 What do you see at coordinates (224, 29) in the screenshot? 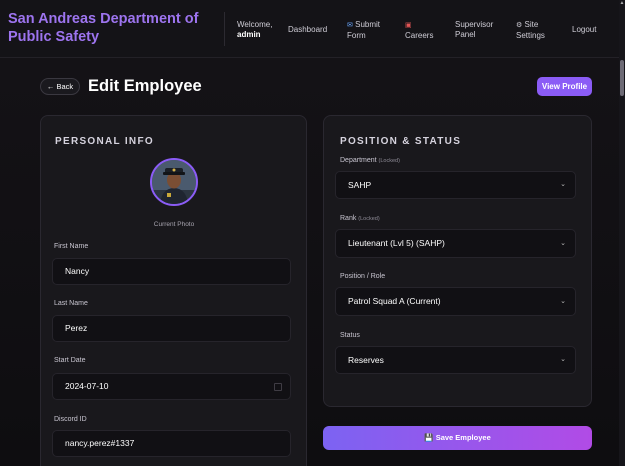
I see `nav-divider` at bounding box center [224, 29].